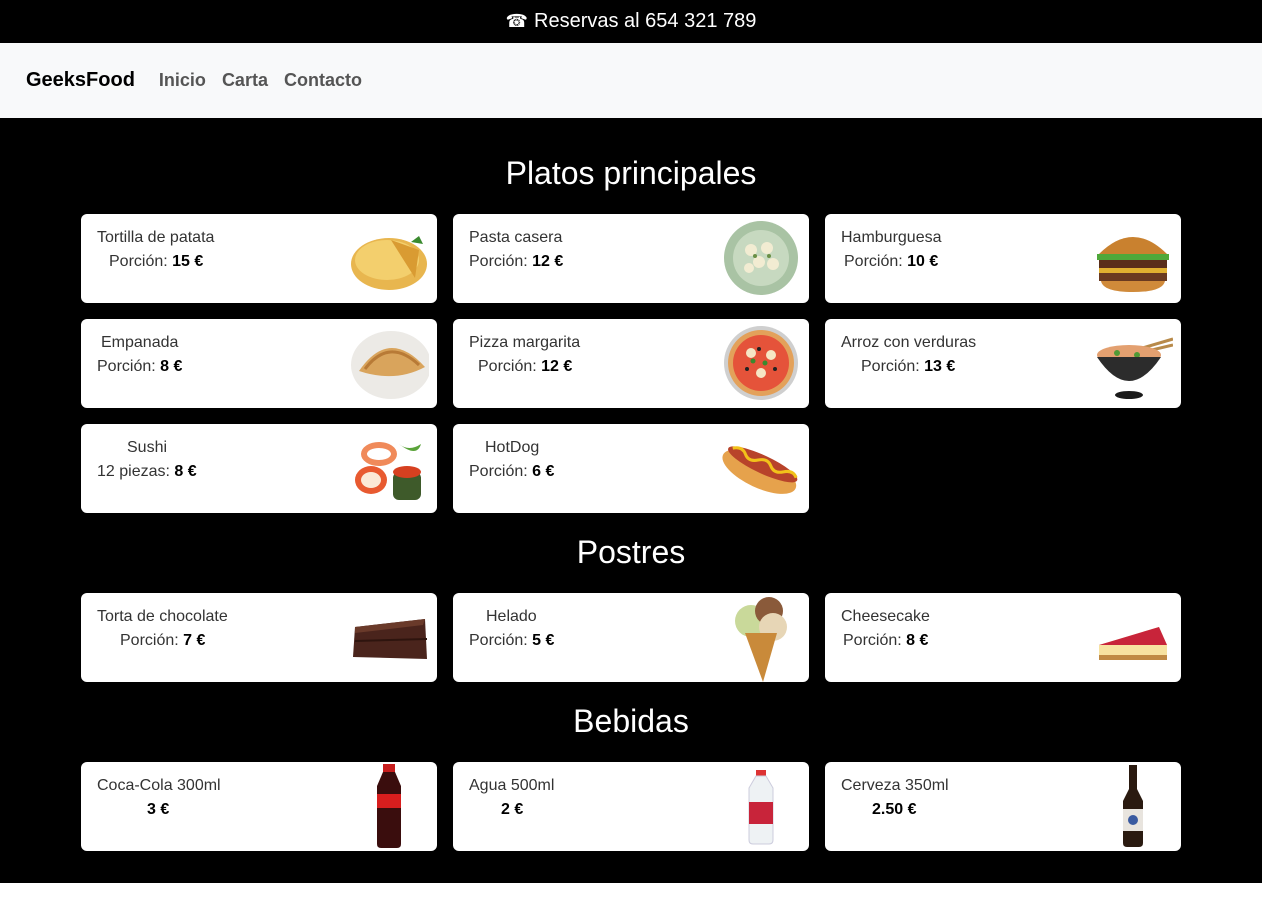 The width and height of the screenshot is (1262, 905). What do you see at coordinates (891, 261) in the screenshot?
I see `dish-price: Porción: 10 €` at bounding box center [891, 261].